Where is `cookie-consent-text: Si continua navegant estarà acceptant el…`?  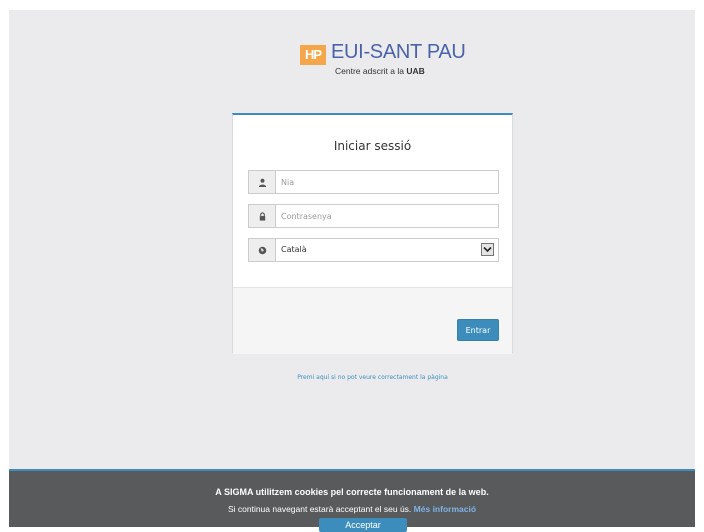 cookie-consent-text: Si continua navegant estarà acceptant el… is located at coordinates (352, 509).